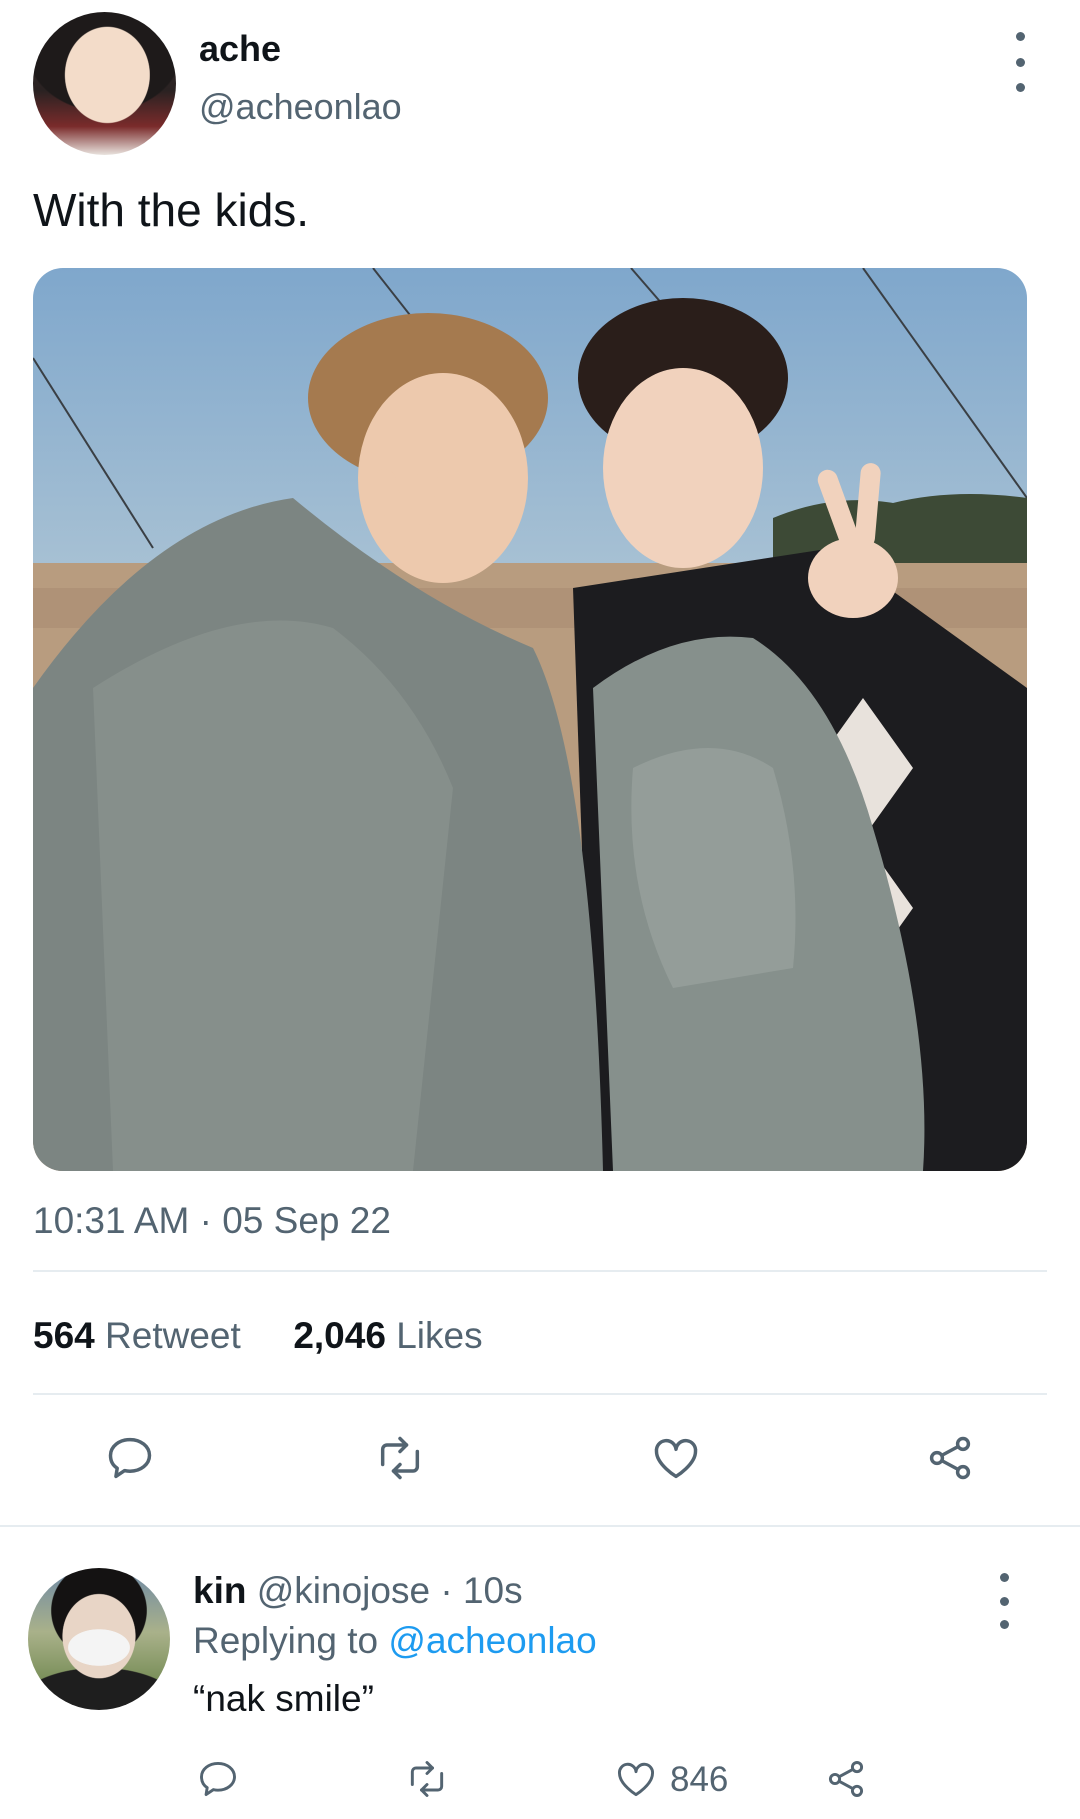 This screenshot has height=1819, width=1080. Describe the element at coordinates (339, 1335) in the screenshot. I see `like-count: 2,046` at that location.